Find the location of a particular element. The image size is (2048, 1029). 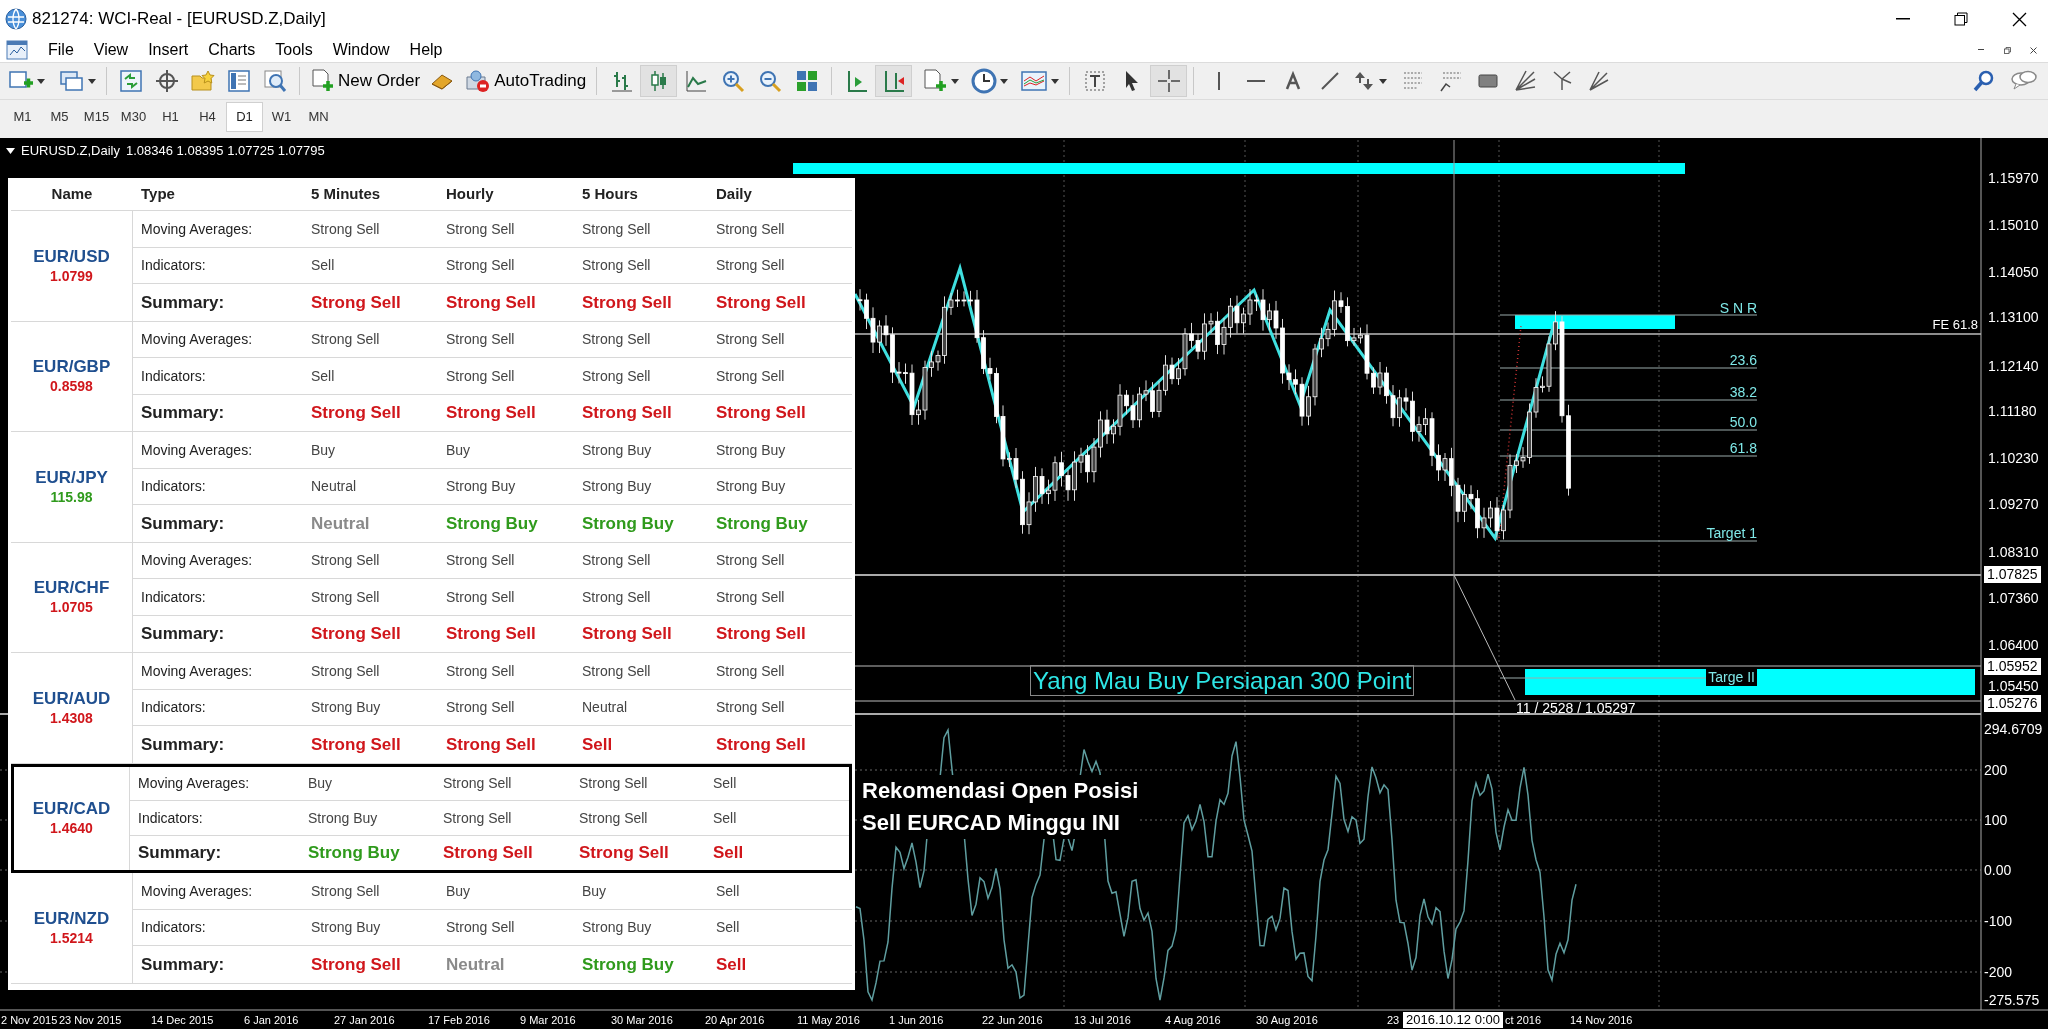

currency-pair: EUR/GBP is located at coordinates (71, 367).